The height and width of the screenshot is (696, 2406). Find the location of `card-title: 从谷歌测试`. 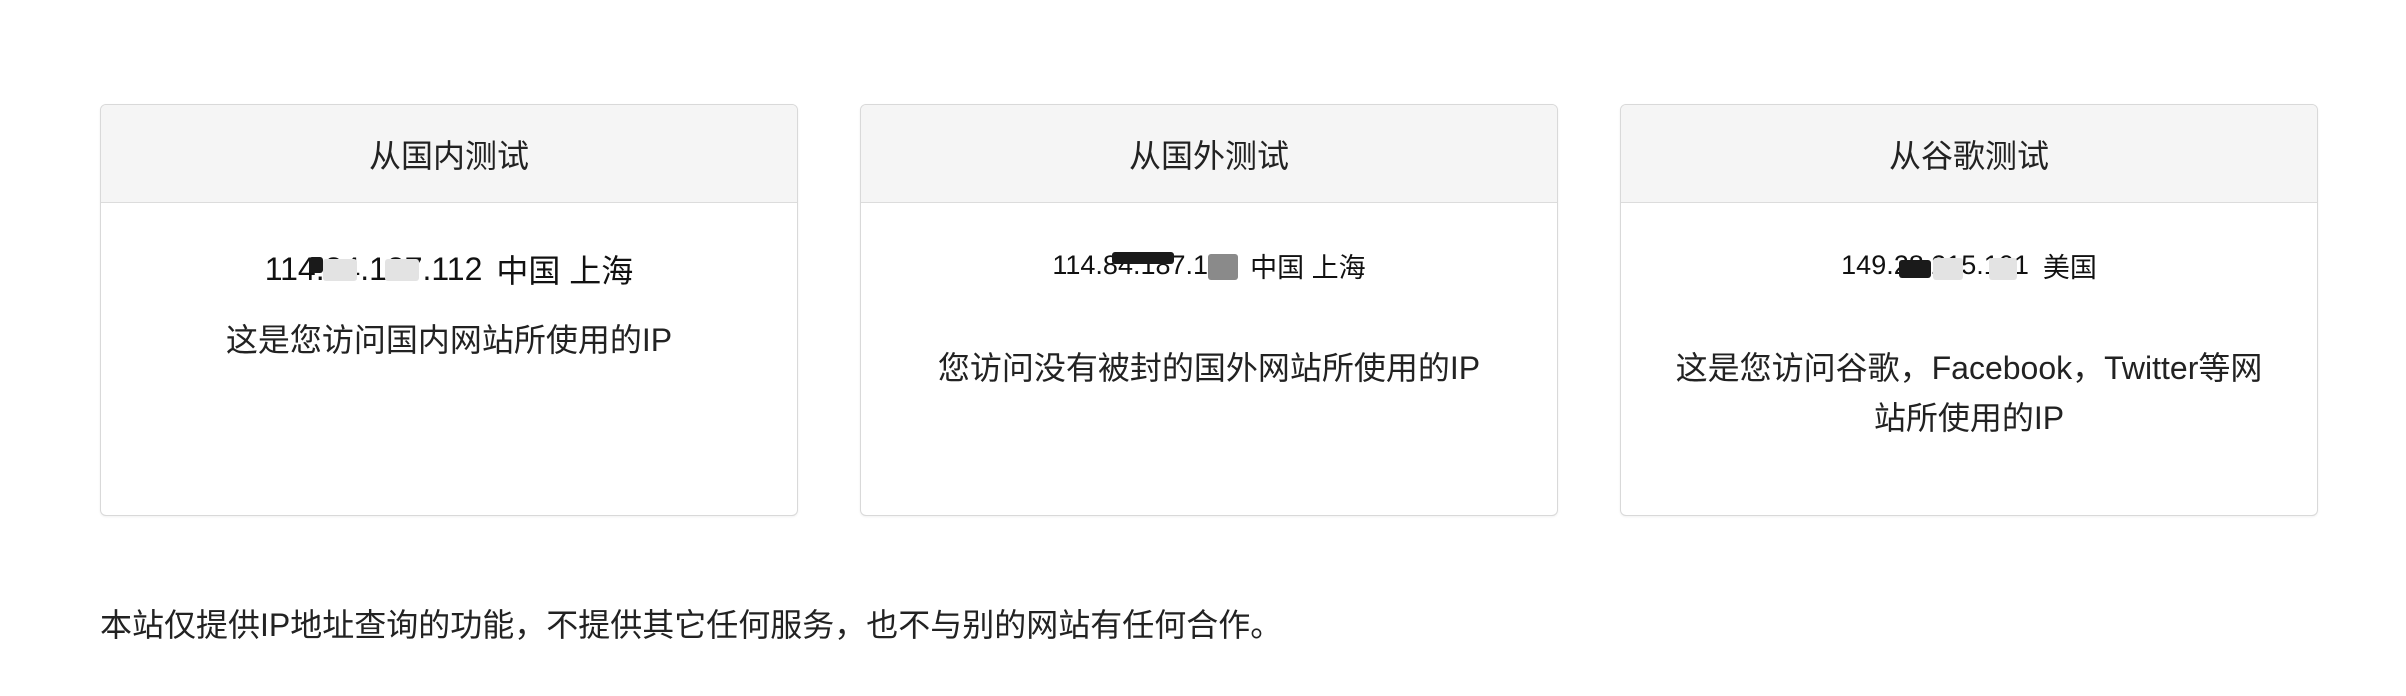

card-title: 从谷歌测试 is located at coordinates (1969, 154).